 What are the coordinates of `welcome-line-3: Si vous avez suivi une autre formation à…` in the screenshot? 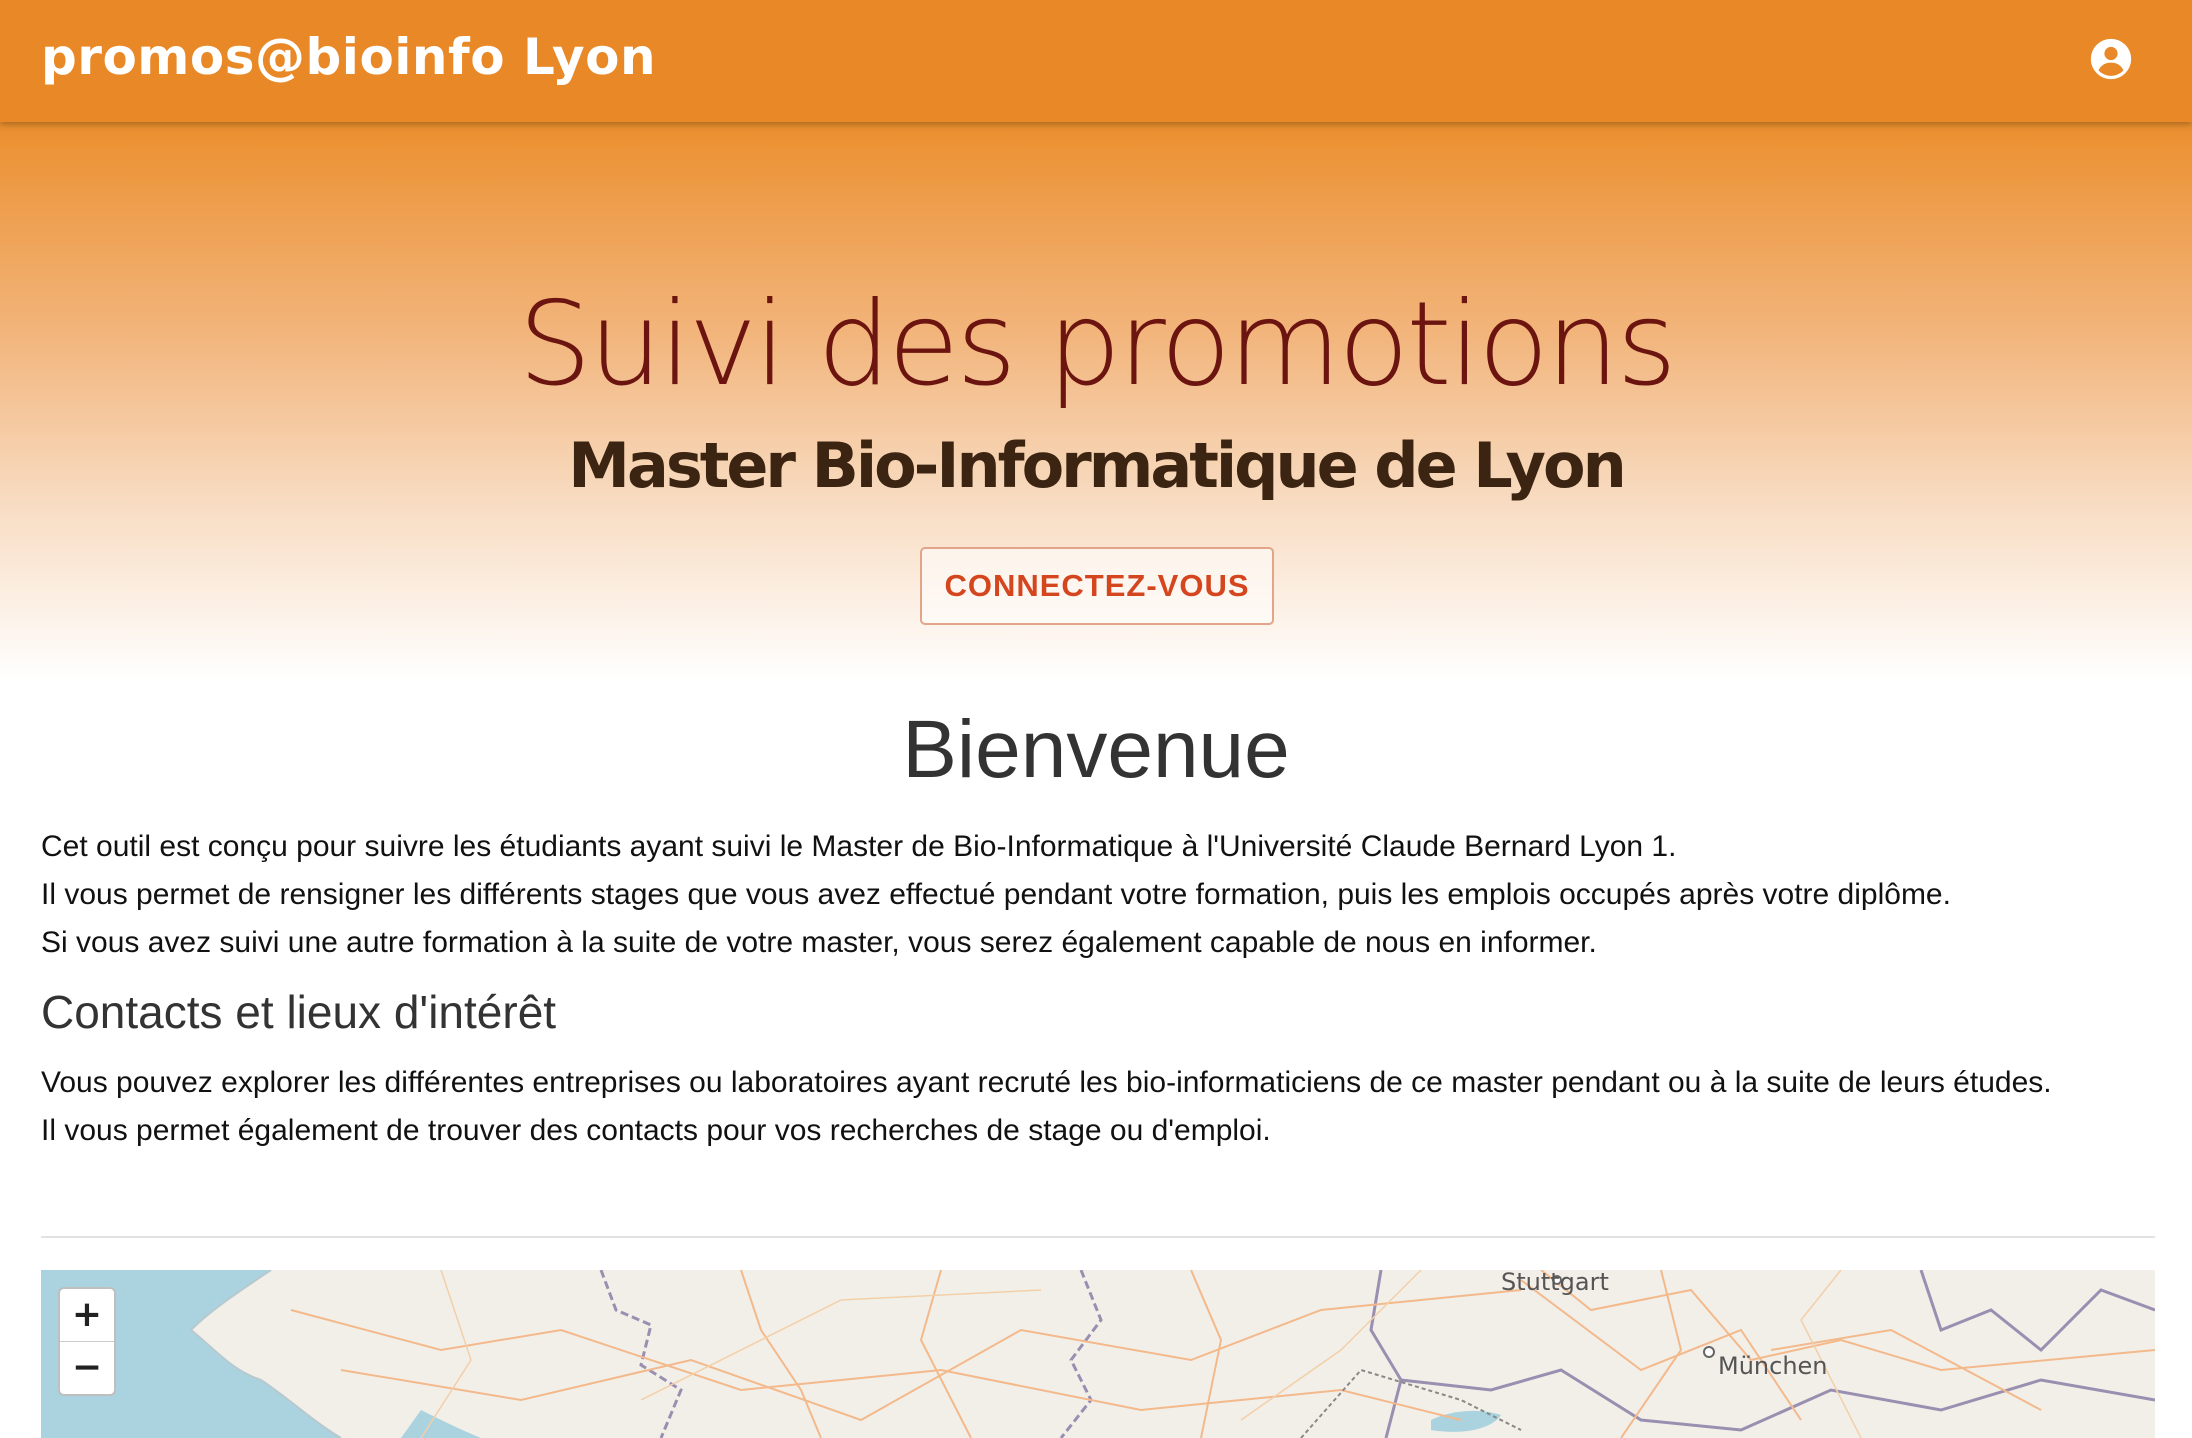 It's located at (819, 942).